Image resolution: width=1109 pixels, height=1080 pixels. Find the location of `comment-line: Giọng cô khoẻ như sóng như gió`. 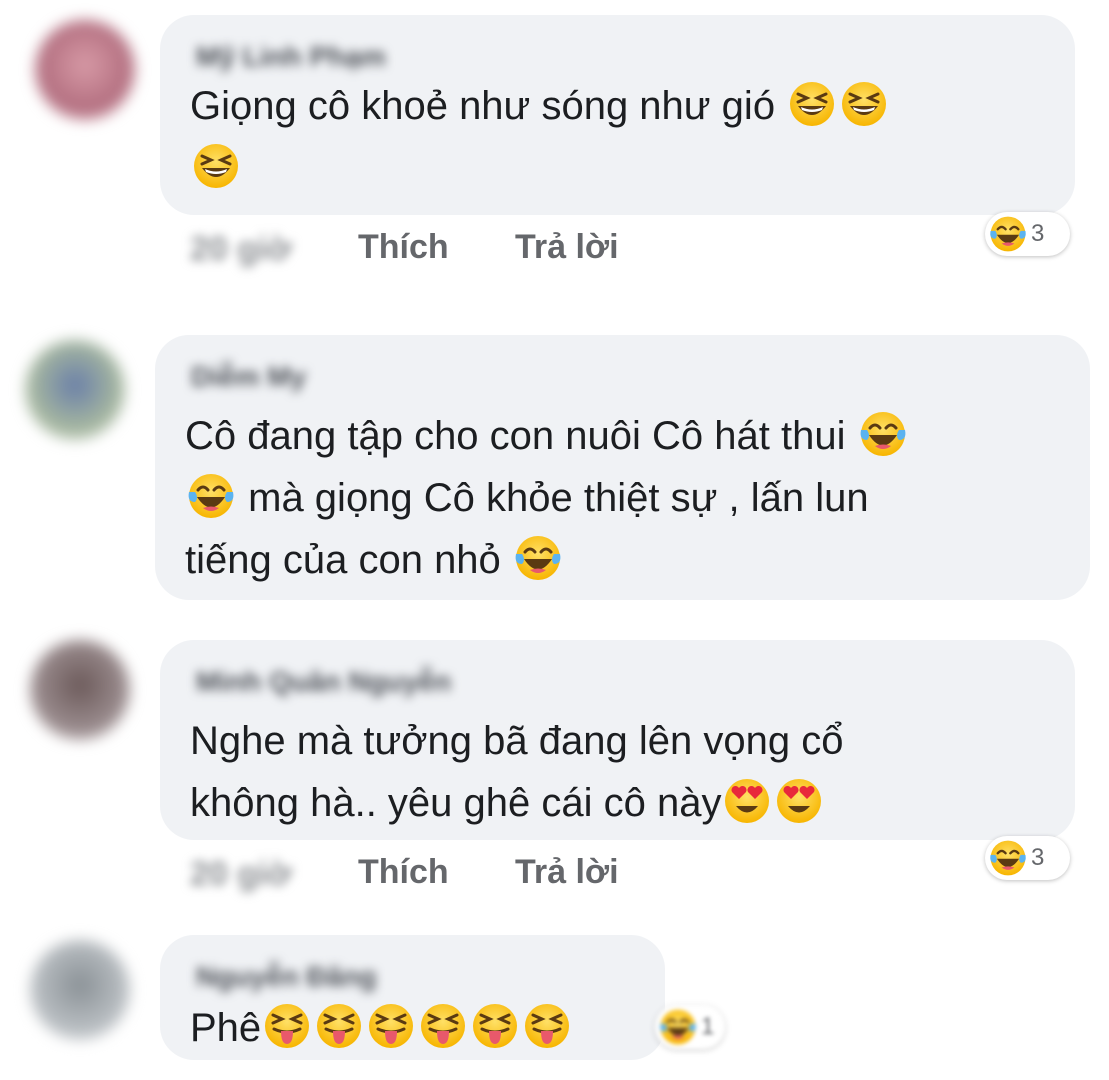

comment-line: Giọng cô khoẻ như sóng như gió is located at coordinates (483, 106).